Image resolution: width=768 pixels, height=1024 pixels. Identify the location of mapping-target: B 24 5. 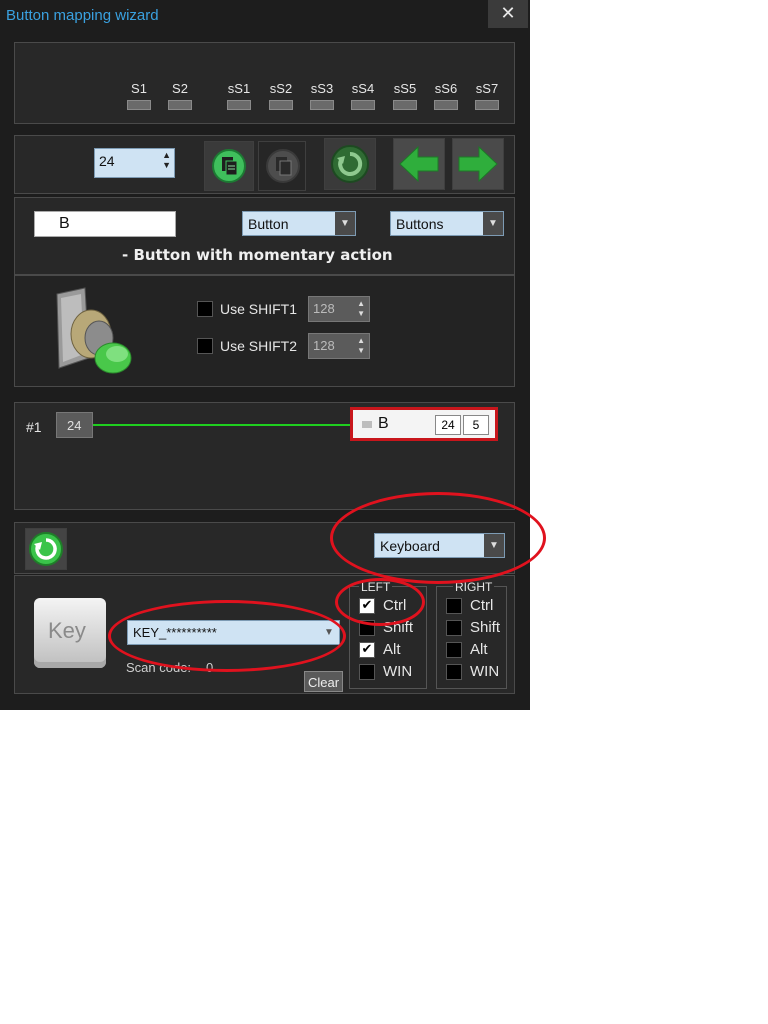
(424, 424).